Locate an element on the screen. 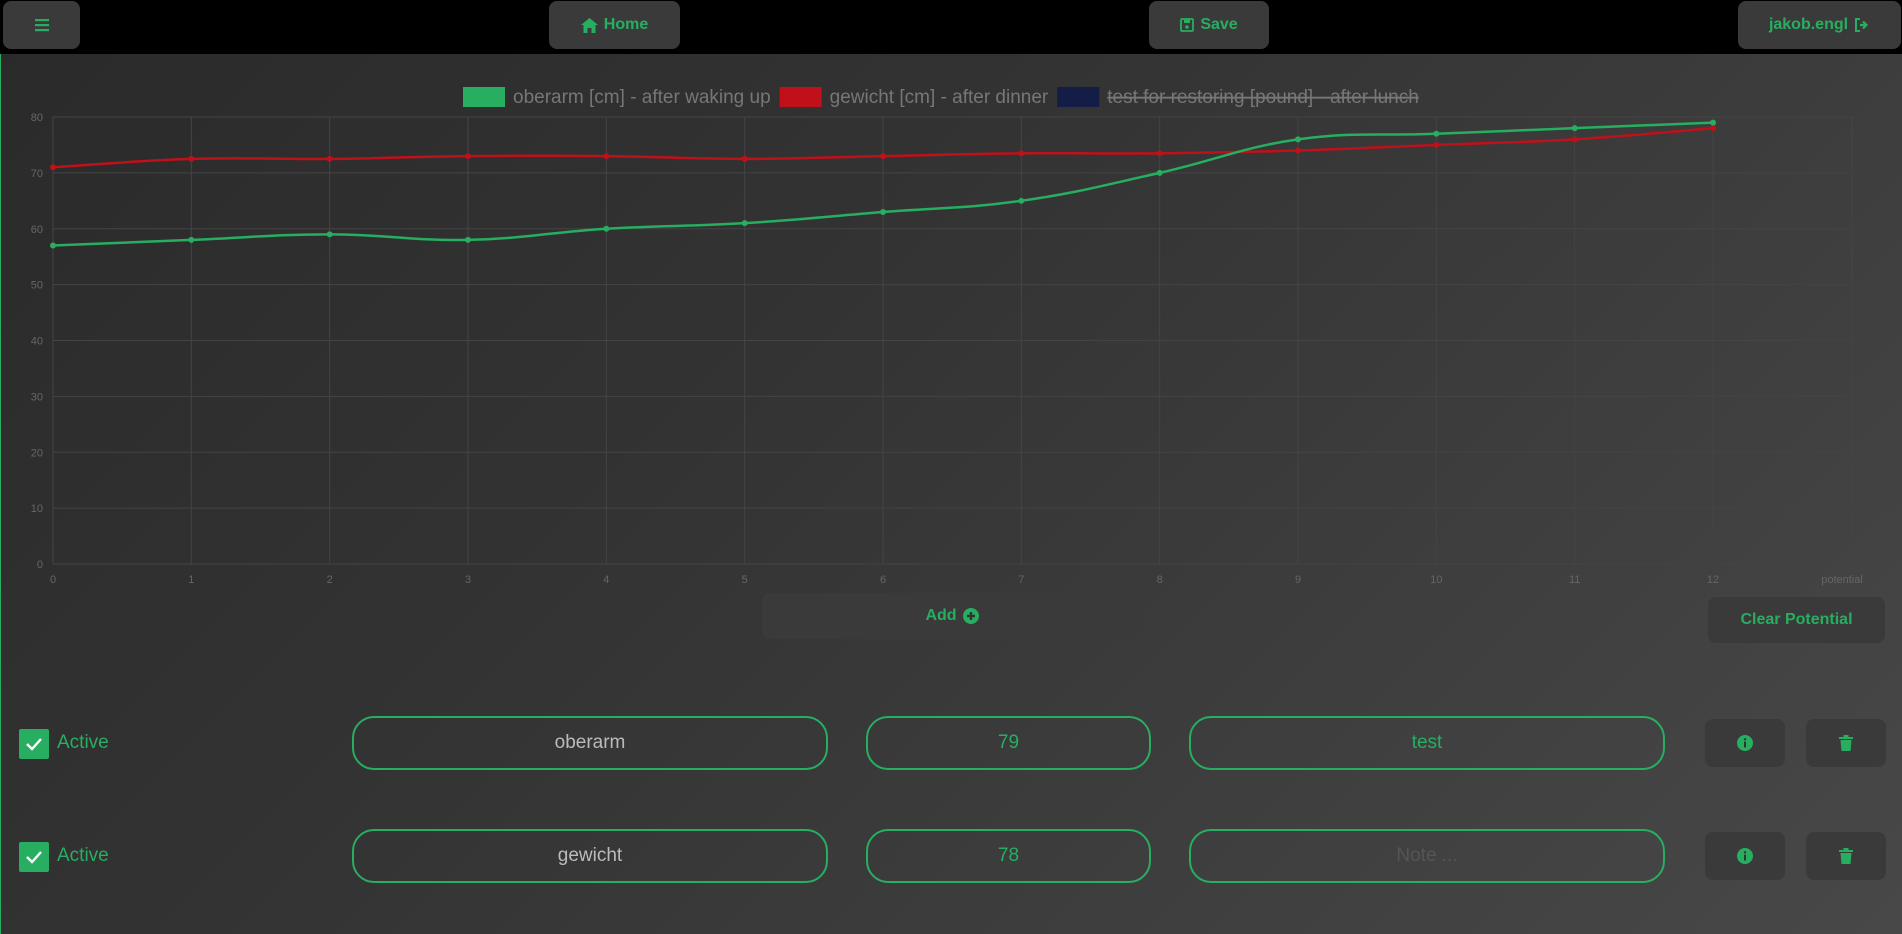  home-button: Home is located at coordinates (614, 25).